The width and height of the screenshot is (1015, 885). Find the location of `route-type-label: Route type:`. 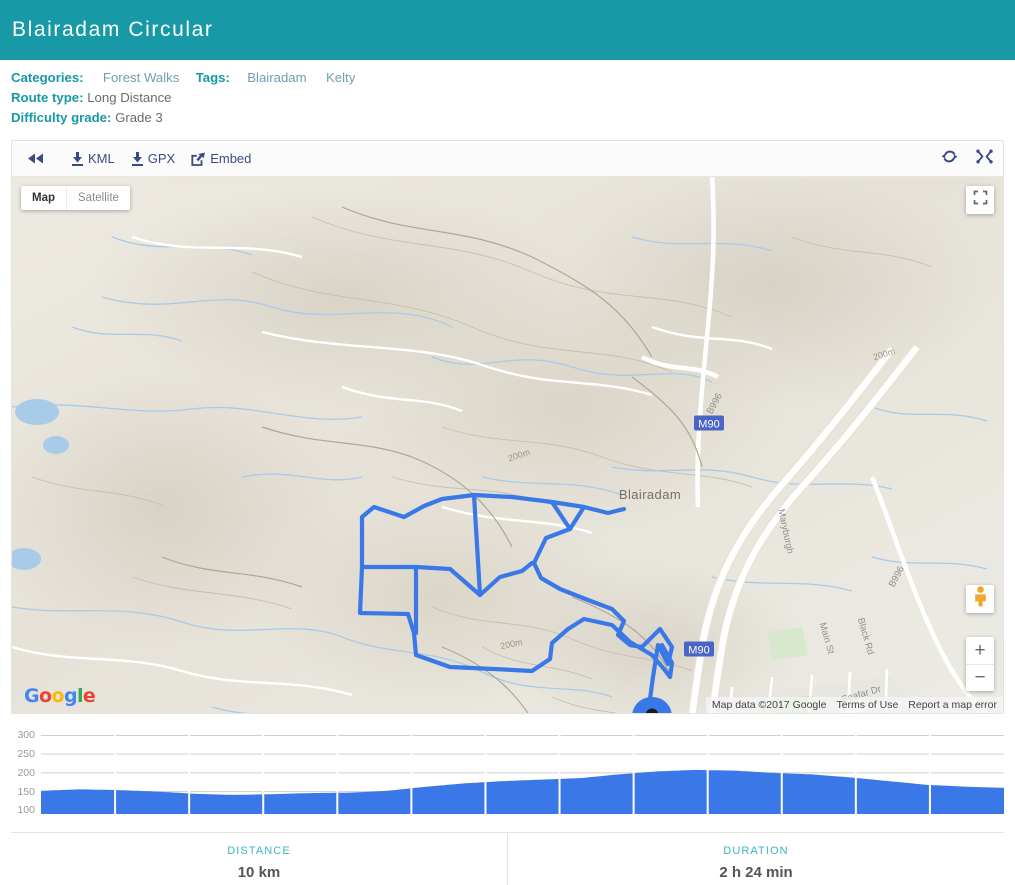

route-type-label: Route type: is located at coordinates (47, 97).